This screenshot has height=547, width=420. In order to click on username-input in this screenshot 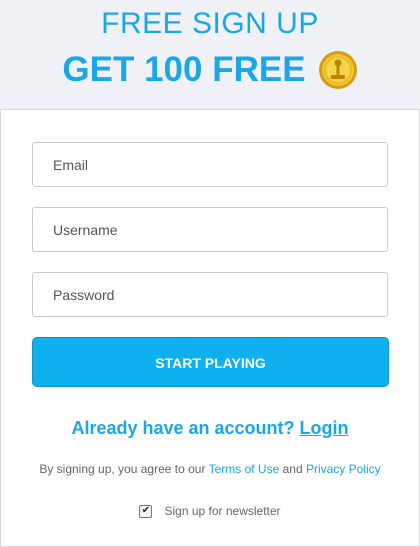, I will do `click(210, 229)`.